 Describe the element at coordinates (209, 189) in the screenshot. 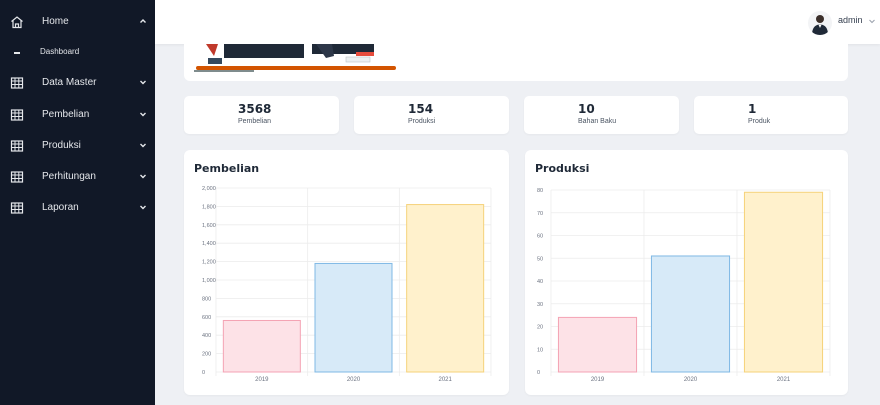

I see `y-tick-label: 2,000` at that location.